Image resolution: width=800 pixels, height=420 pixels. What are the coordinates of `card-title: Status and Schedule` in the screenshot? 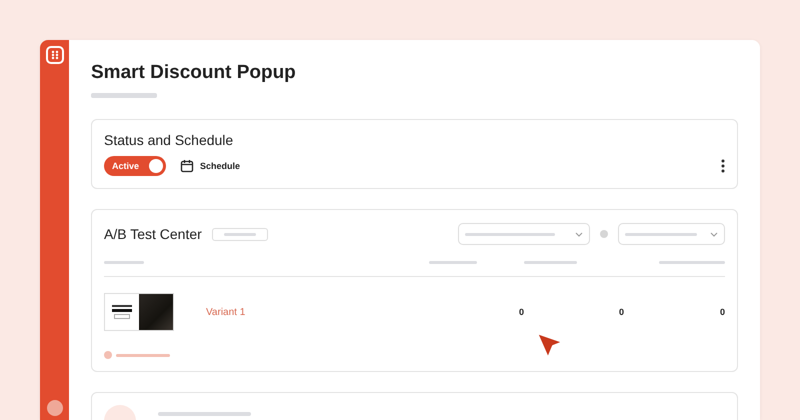 It's located at (169, 140).